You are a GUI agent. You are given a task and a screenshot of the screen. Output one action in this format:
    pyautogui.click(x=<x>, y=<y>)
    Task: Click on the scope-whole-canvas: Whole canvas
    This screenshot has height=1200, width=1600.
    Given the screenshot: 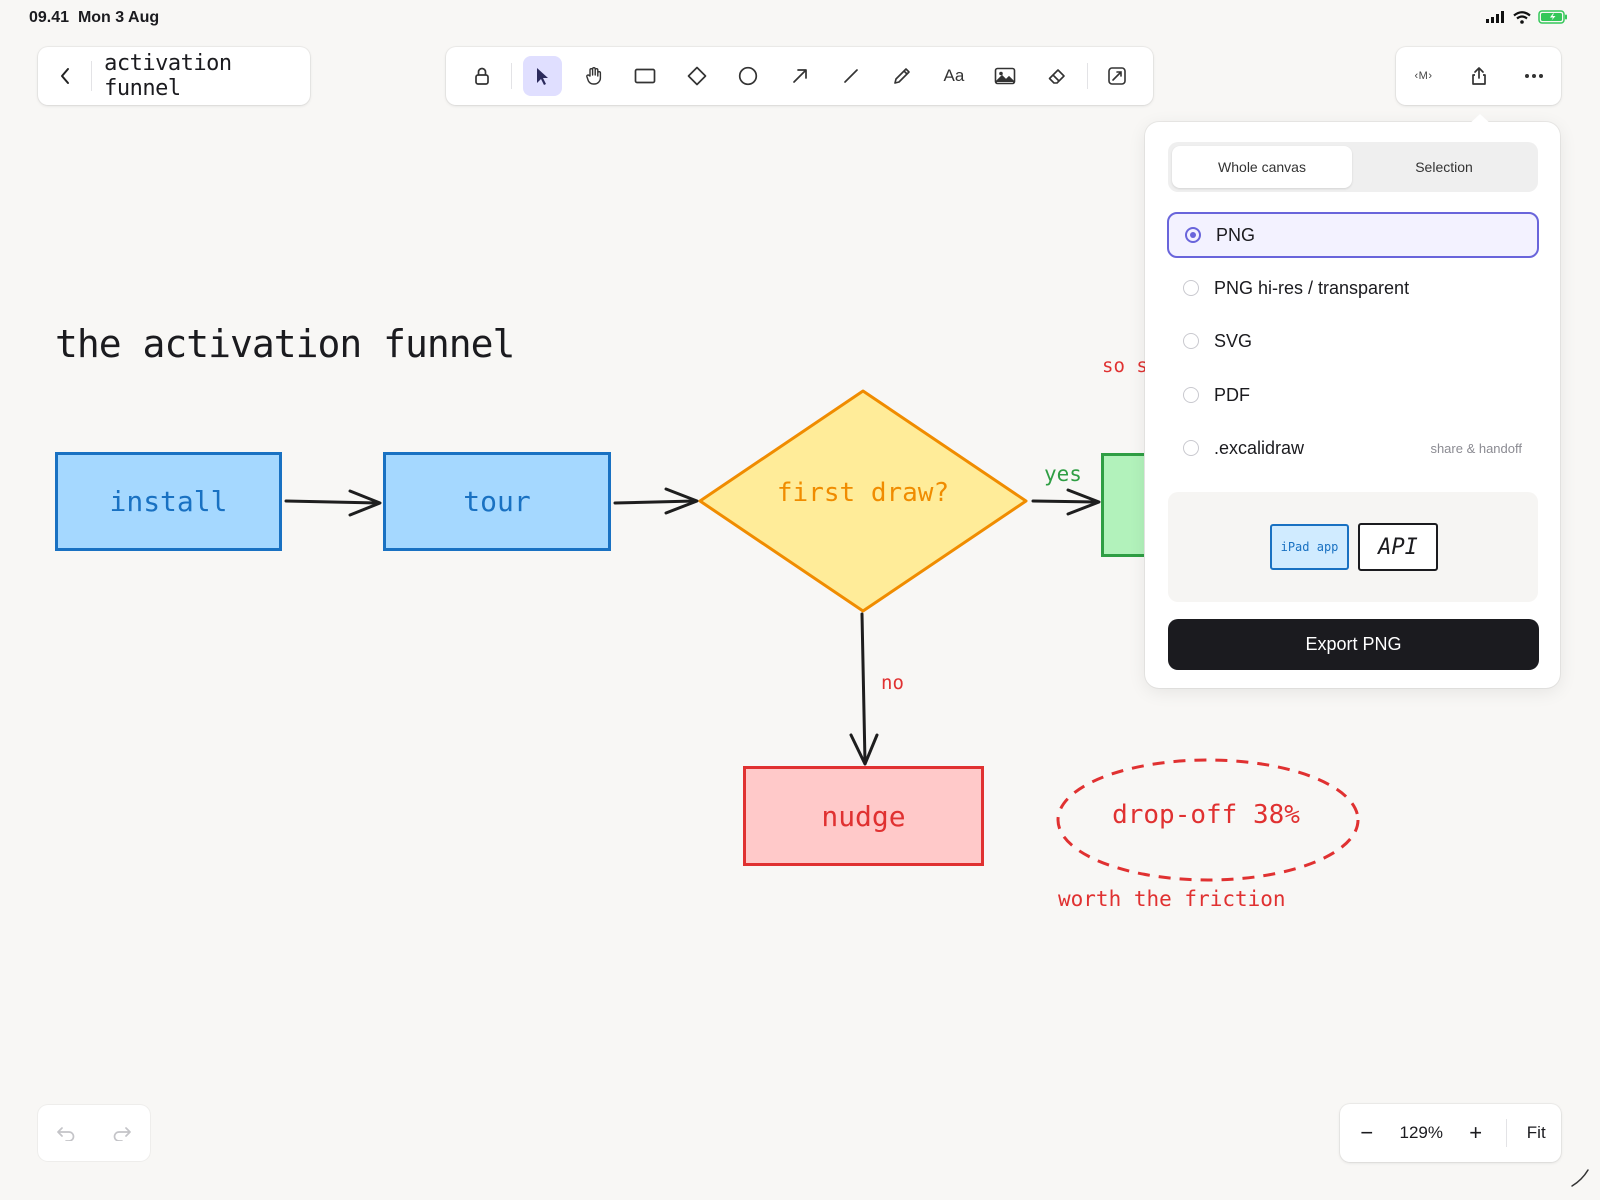 What is the action you would take?
    pyautogui.click(x=1262, y=167)
    